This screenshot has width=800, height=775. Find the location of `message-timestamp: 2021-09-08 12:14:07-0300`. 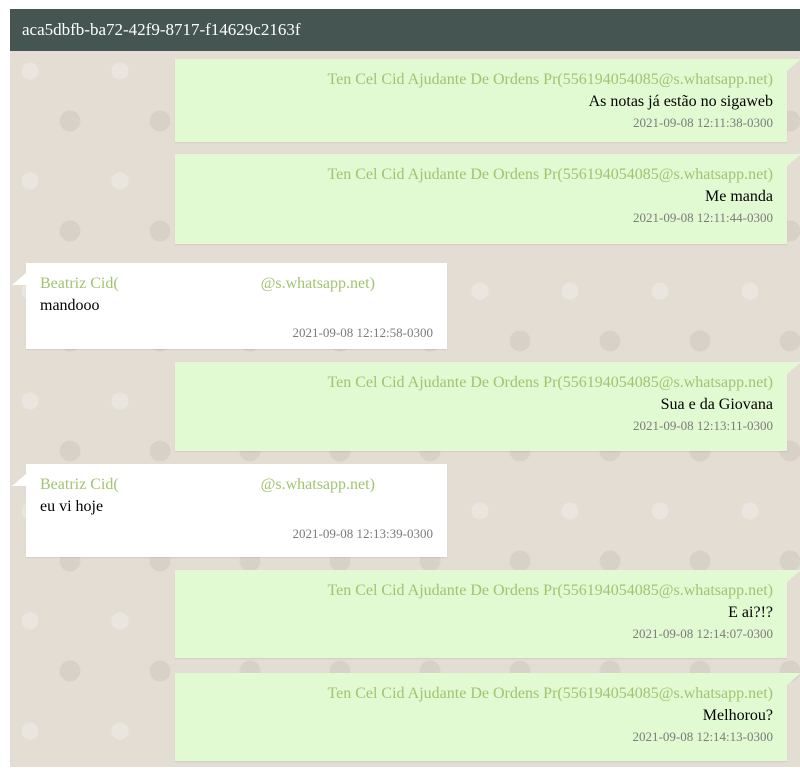

message-timestamp: 2021-09-08 12:14:07-0300 is located at coordinates (702, 633).